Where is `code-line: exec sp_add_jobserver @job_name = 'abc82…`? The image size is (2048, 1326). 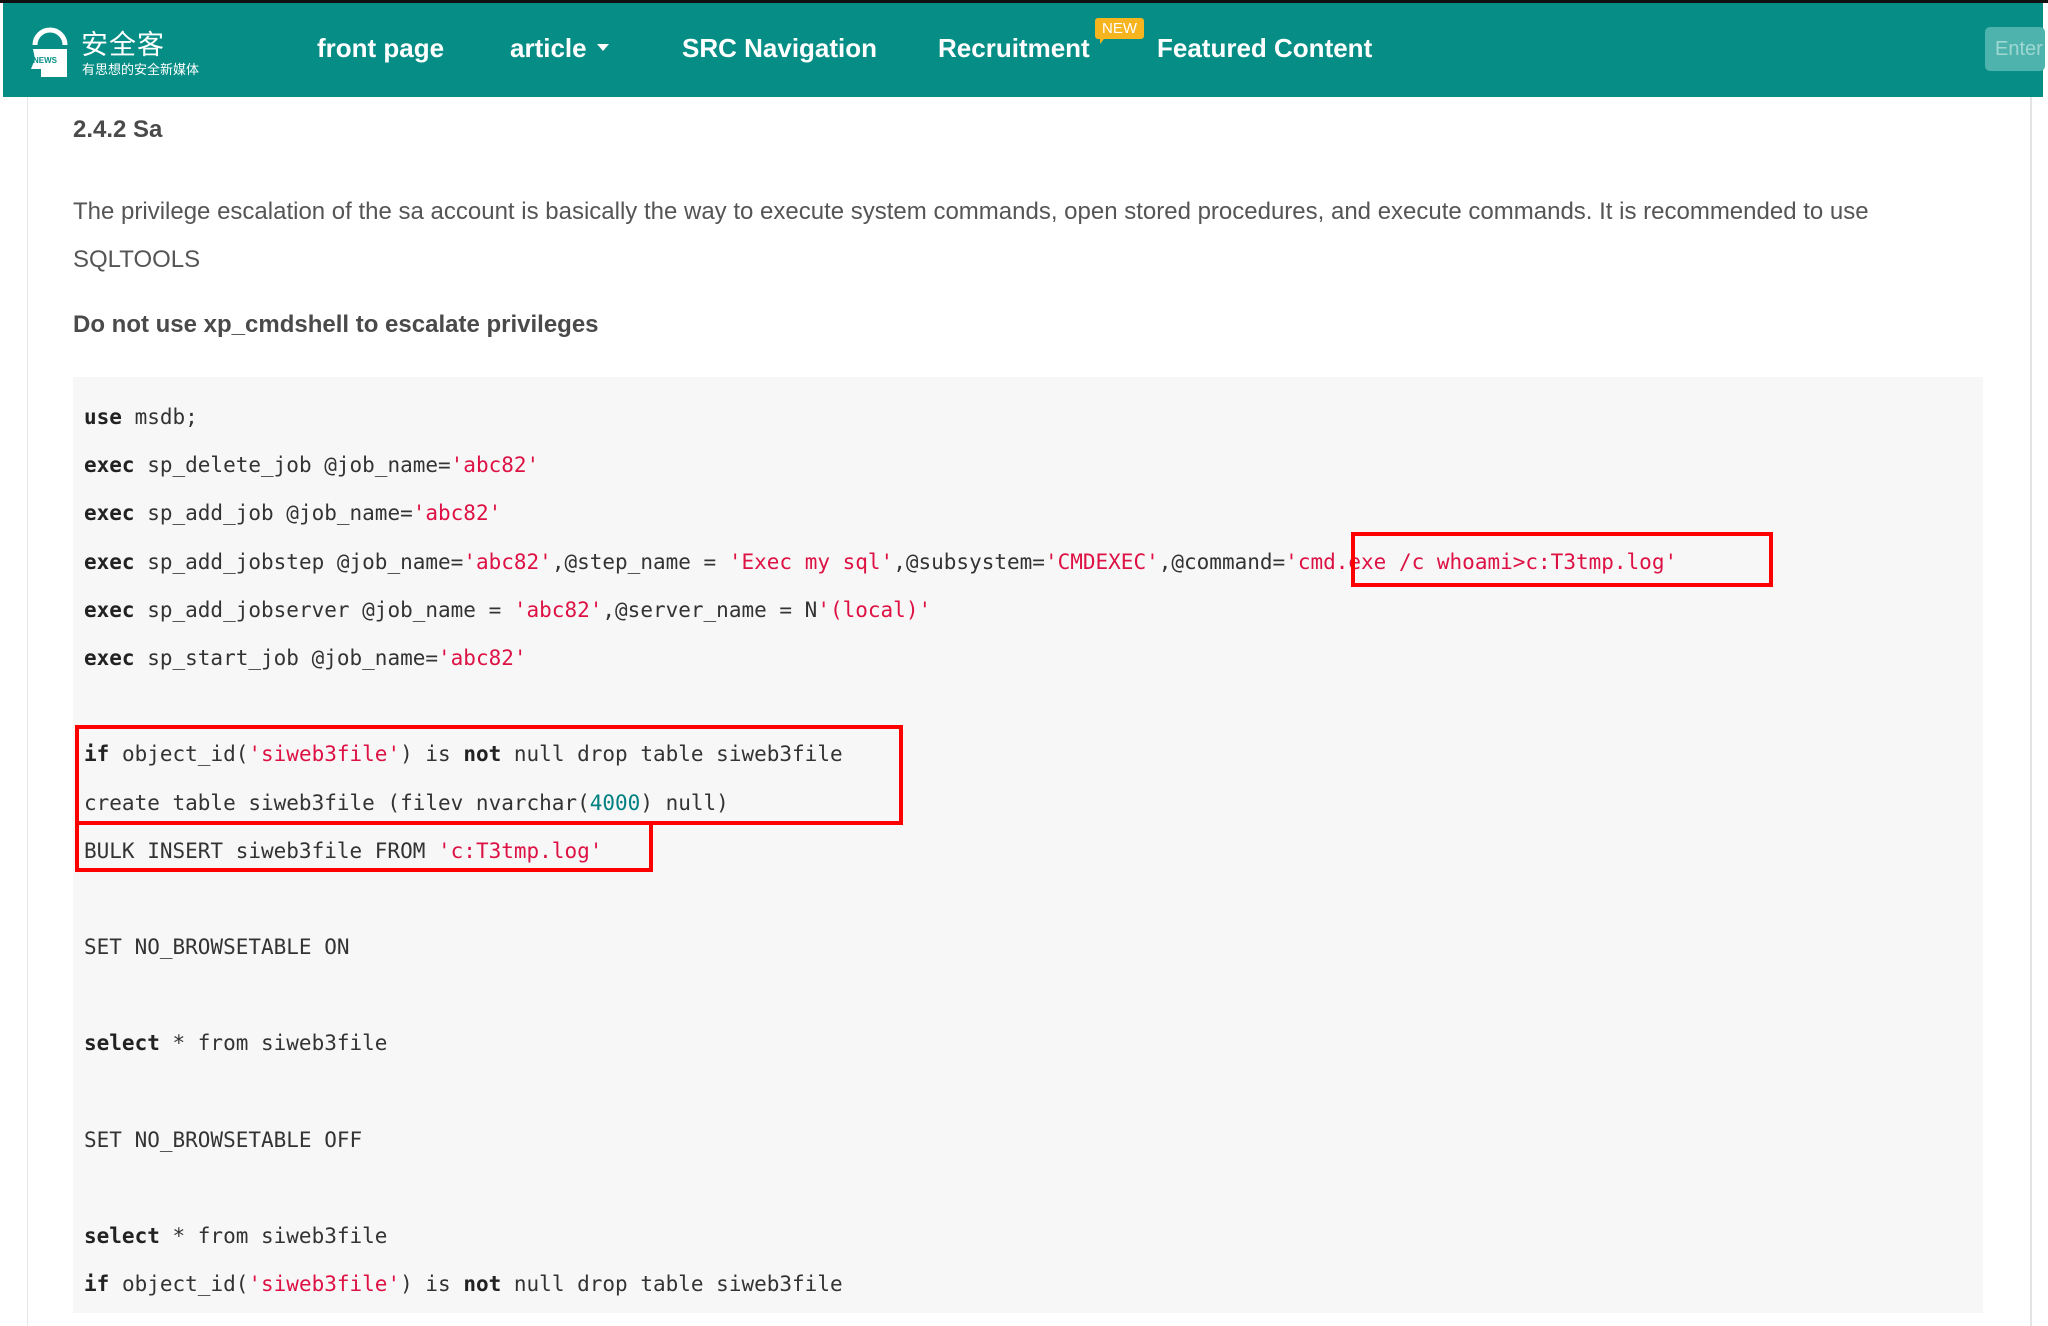
code-line: exec sp_add_jobserver @job_name = 'abc82… is located at coordinates (1033, 610).